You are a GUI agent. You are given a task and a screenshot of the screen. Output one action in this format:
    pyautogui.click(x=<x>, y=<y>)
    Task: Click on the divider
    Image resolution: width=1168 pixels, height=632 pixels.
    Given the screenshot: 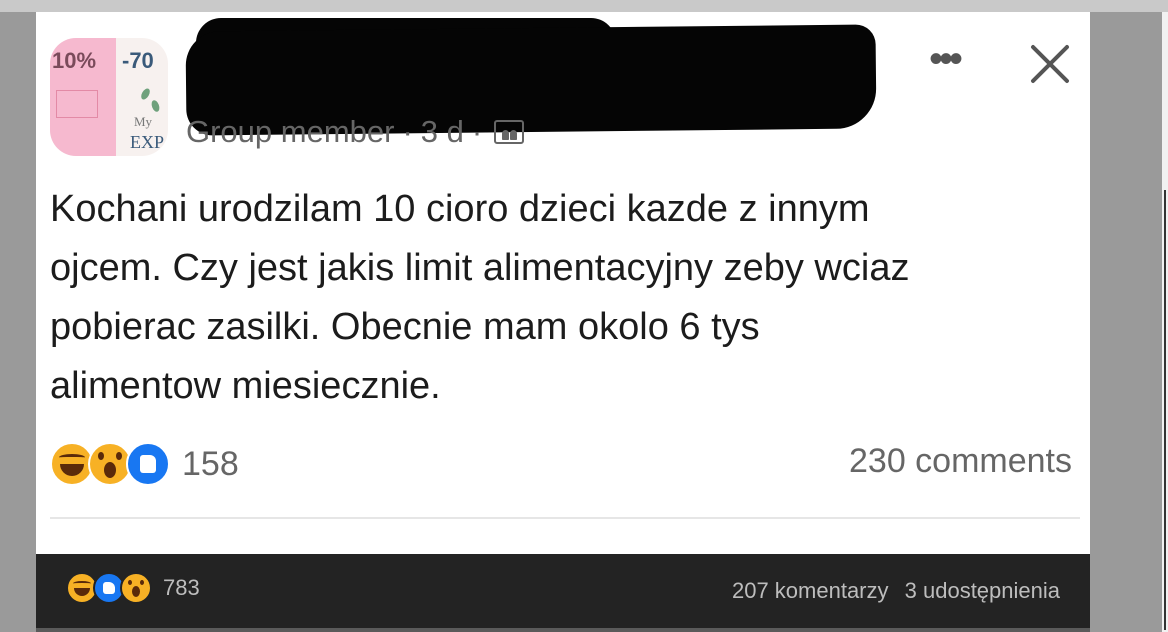 What is the action you would take?
    pyautogui.click(x=565, y=518)
    